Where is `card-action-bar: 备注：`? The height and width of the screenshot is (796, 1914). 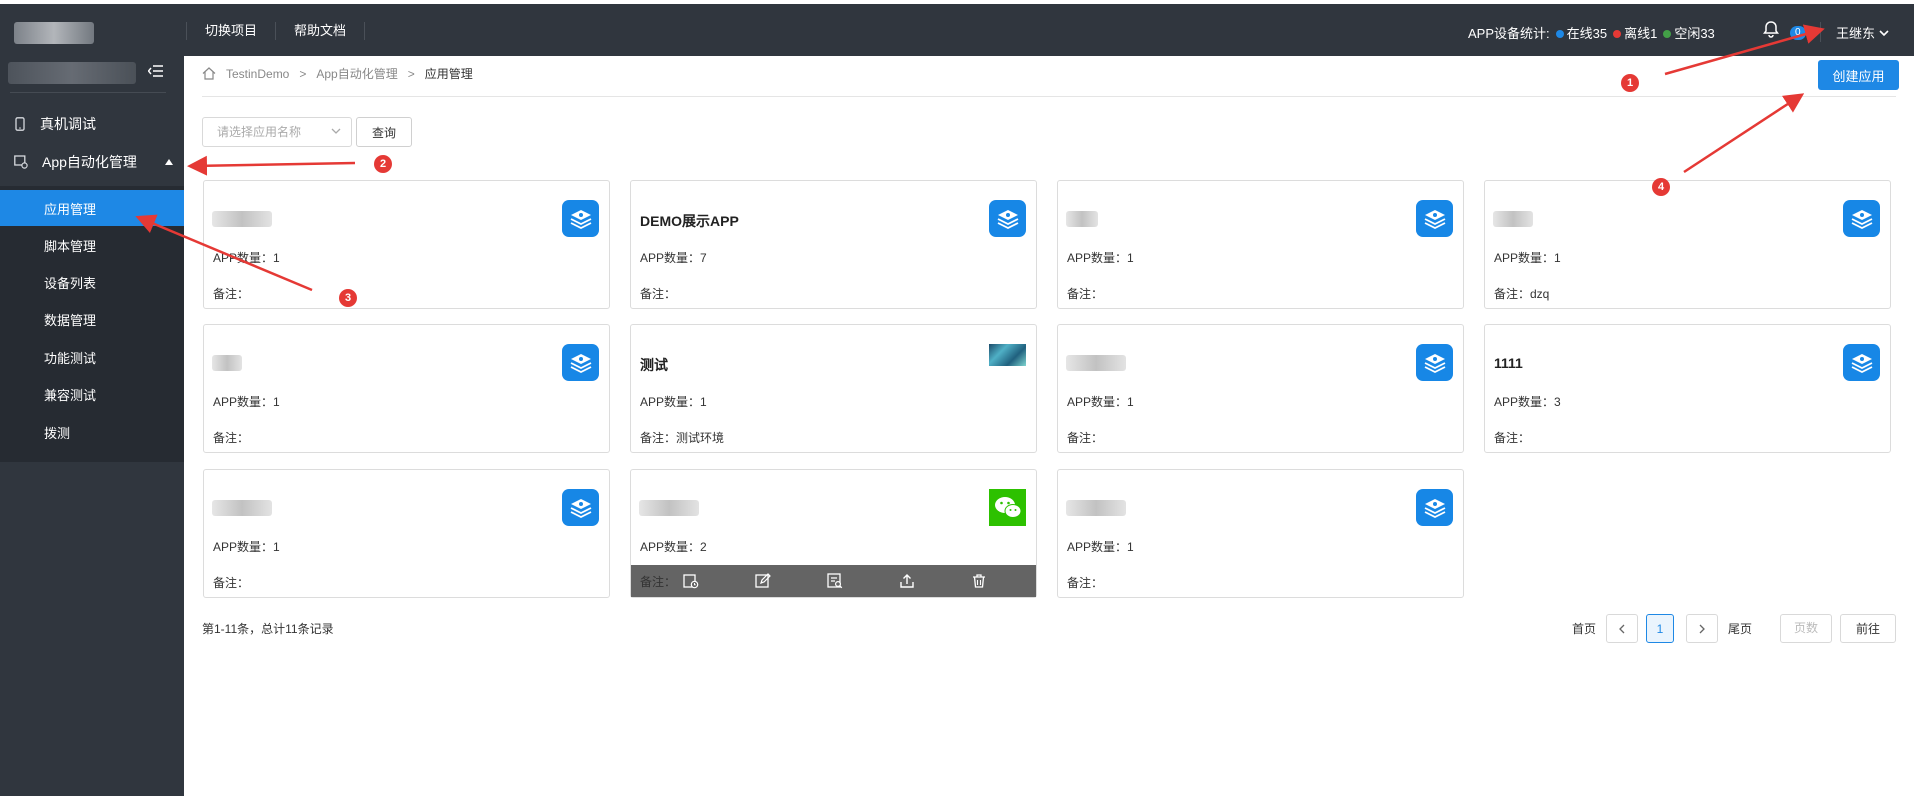
card-action-bar: 备注： is located at coordinates (833, 581).